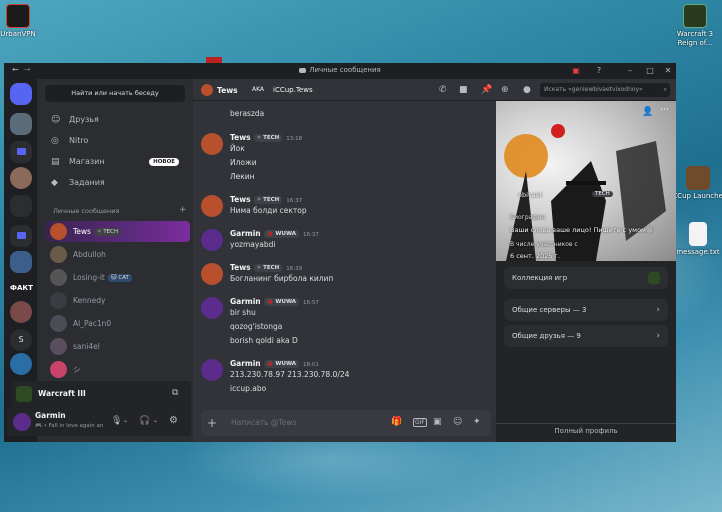 This screenshot has width=722, height=512. Describe the element at coordinates (396, 422) in the screenshot. I see `gift-icon: 🎁` at that location.